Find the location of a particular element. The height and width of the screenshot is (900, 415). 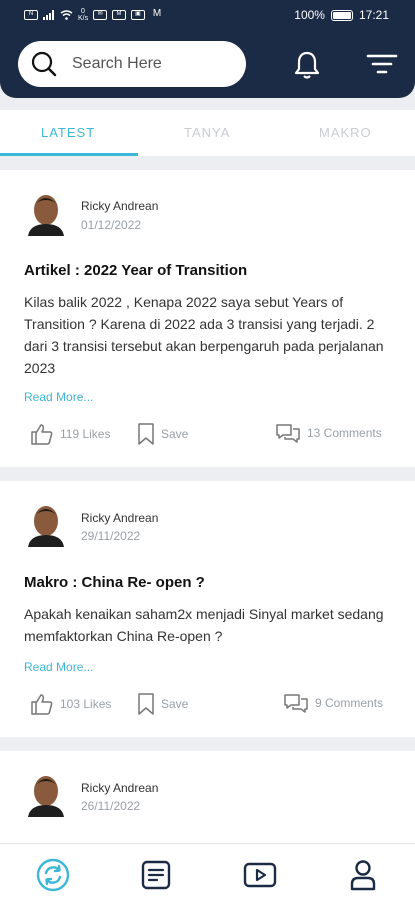

nav-videos is located at coordinates (260, 875).